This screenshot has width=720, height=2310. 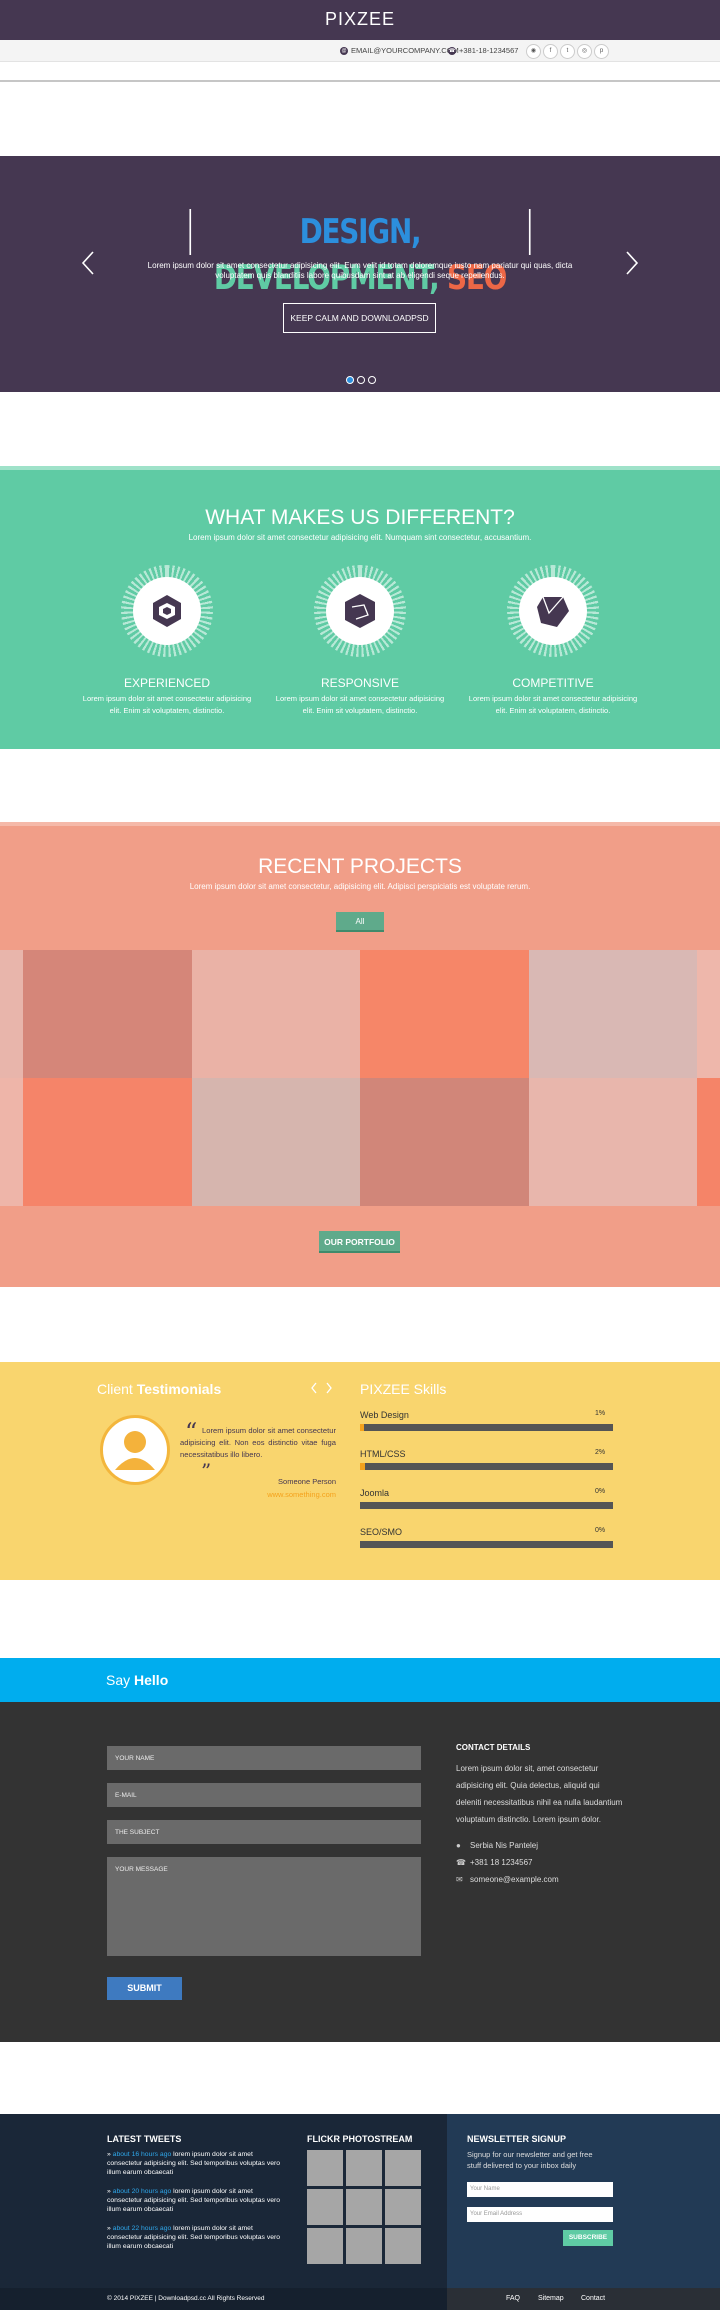 What do you see at coordinates (504, 1845) in the screenshot?
I see `contact-address: Serbia Nis Pantelej` at bounding box center [504, 1845].